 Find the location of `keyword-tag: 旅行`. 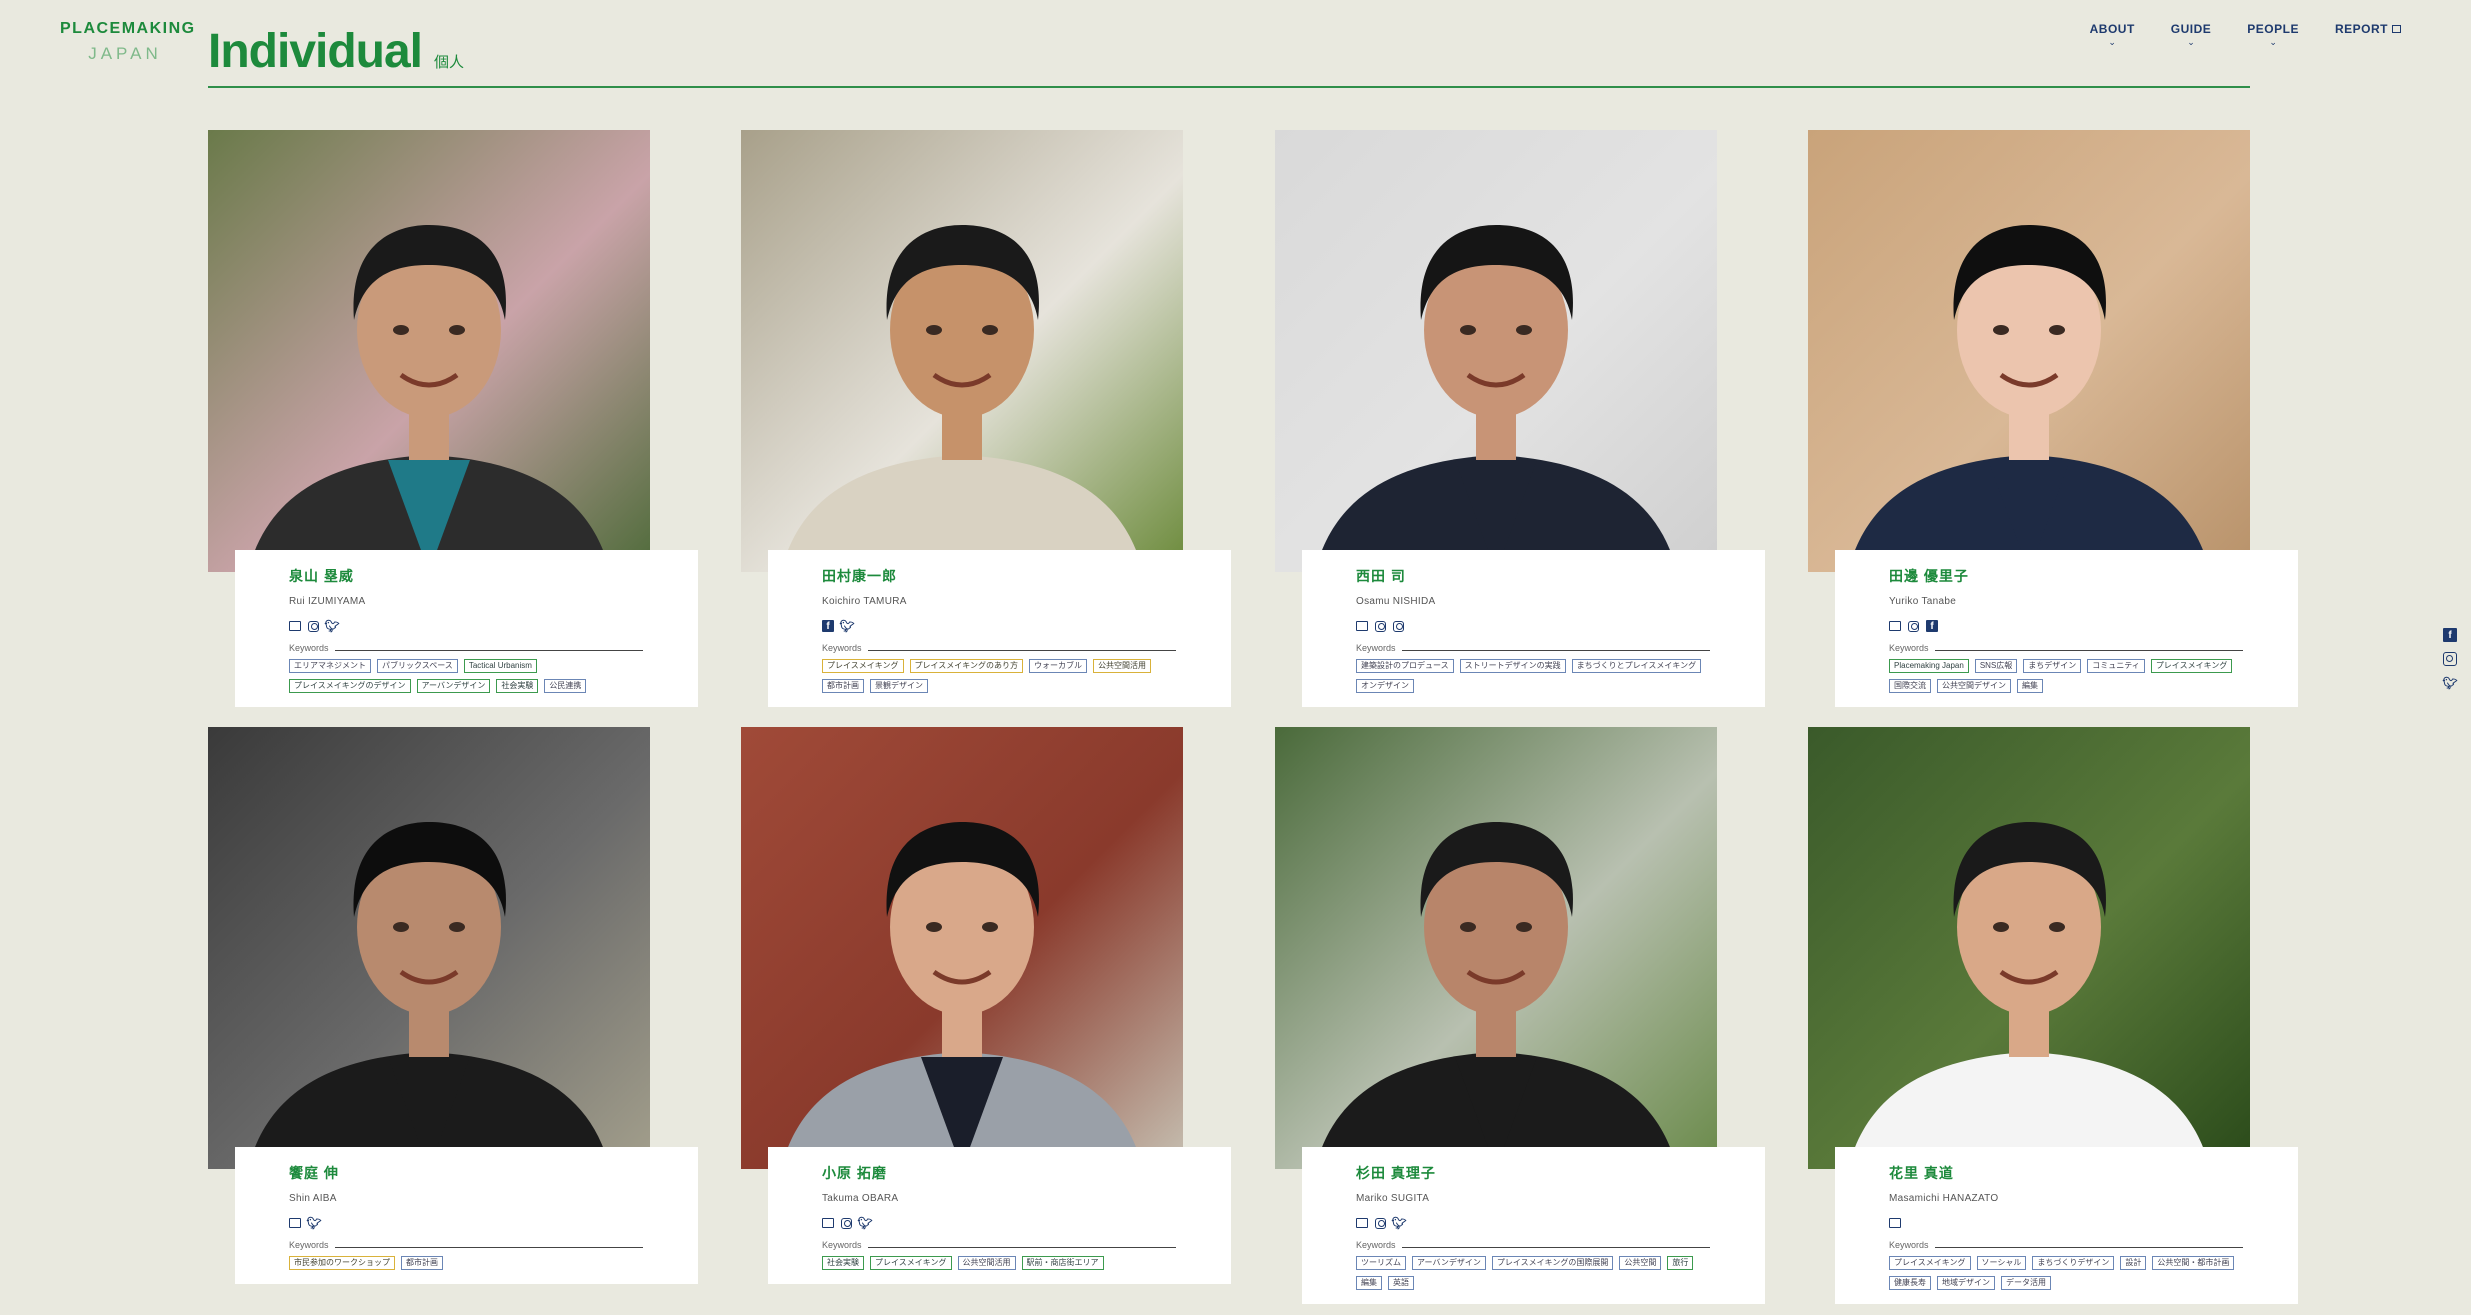

keyword-tag: 旅行 is located at coordinates (1680, 1263).